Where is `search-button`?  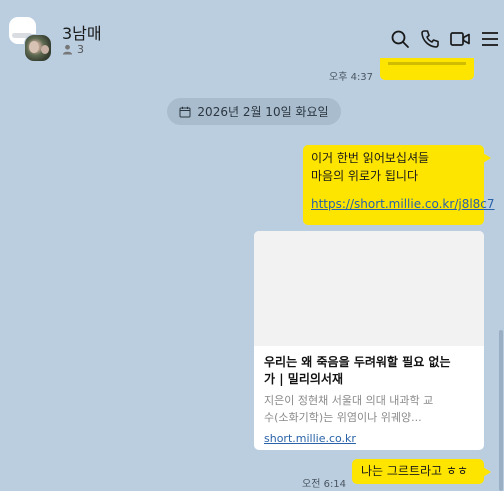
search-button is located at coordinates (400, 39).